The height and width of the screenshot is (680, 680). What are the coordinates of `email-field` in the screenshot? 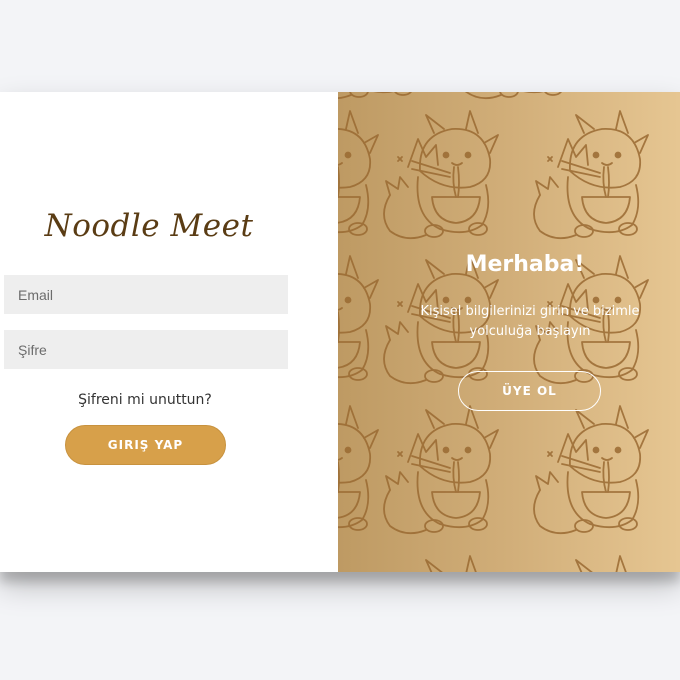 It's located at (146, 294).